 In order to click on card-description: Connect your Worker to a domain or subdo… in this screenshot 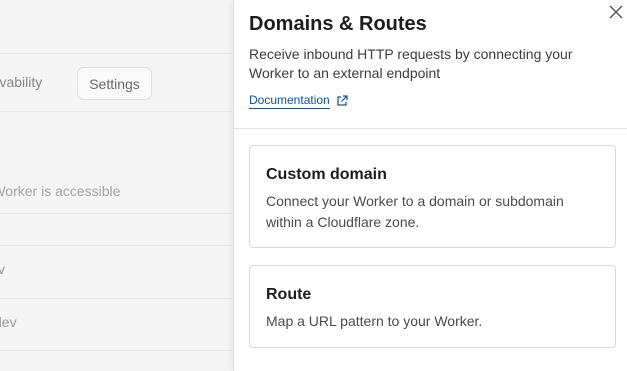, I will do `click(415, 211)`.